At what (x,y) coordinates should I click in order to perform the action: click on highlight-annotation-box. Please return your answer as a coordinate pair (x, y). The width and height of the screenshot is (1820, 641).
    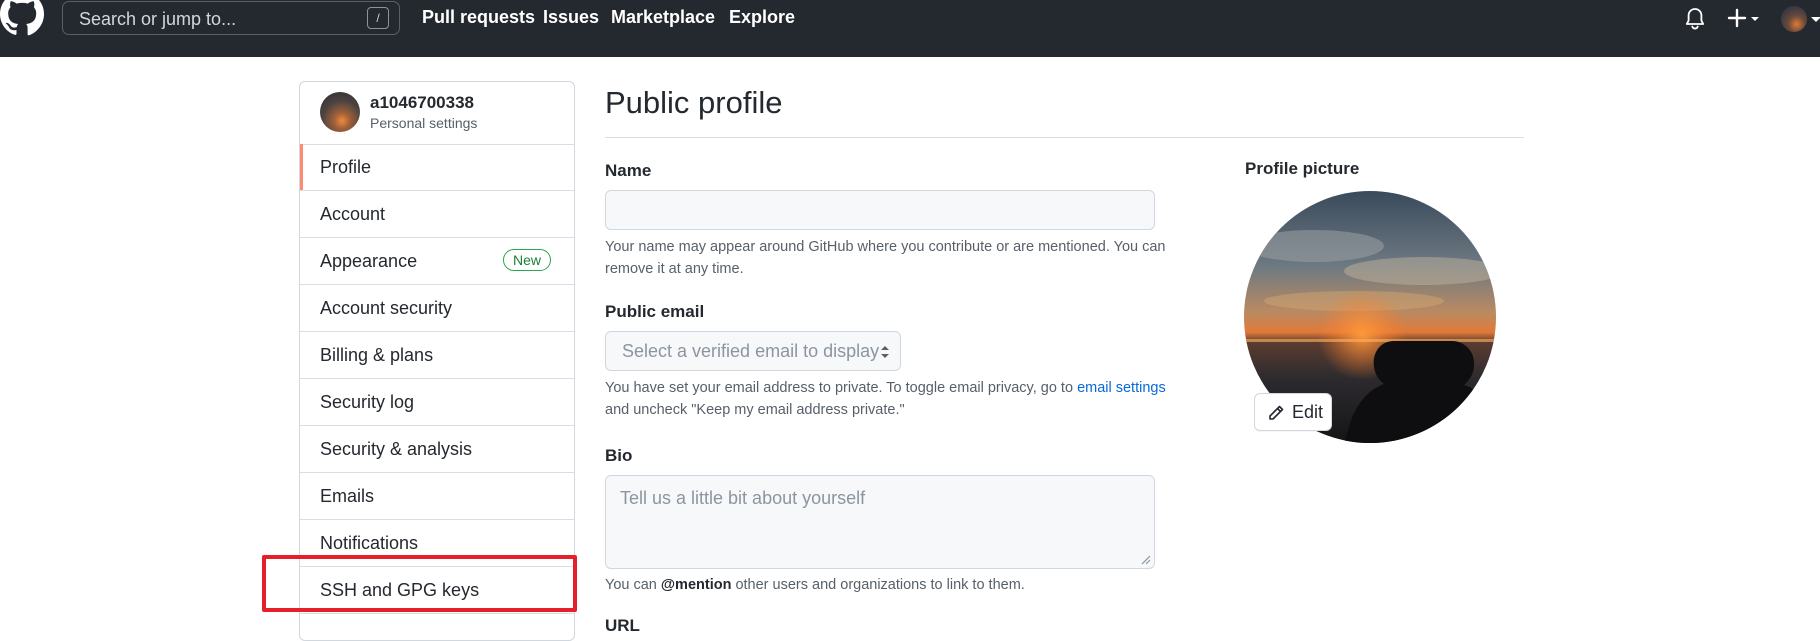
    Looking at the image, I should click on (419, 583).